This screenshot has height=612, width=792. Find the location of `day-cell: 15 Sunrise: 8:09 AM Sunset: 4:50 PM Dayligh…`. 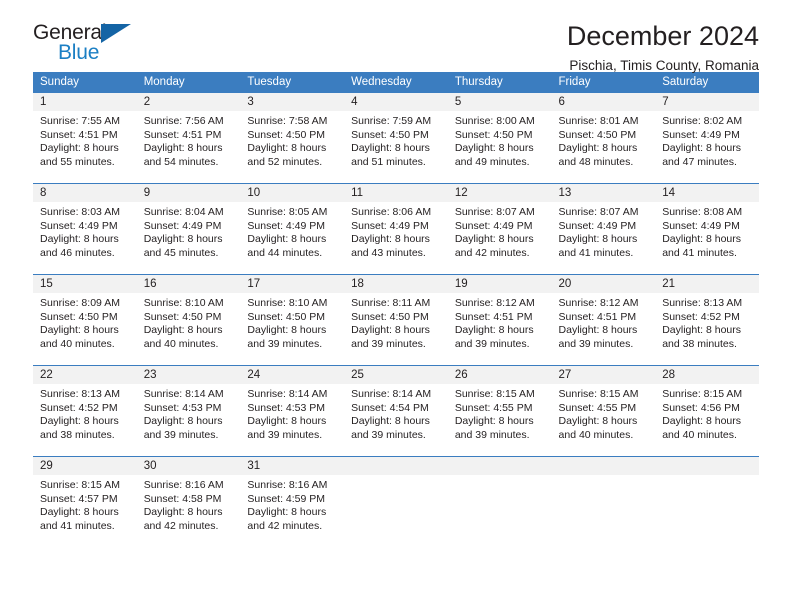

day-cell: 15 Sunrise: 8:09 AM Sunset: 4:50 PM Dayligh… is located at coordinates (85, 320).